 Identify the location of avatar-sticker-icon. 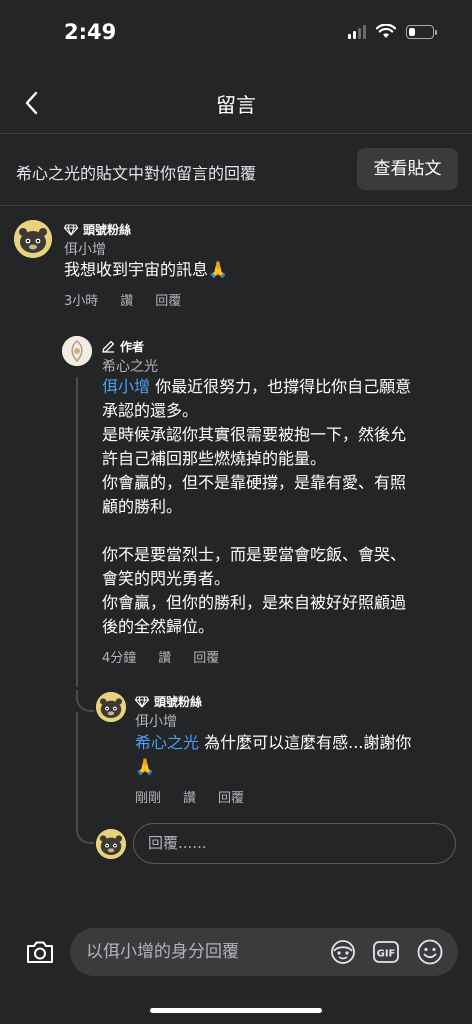
(343, 952).